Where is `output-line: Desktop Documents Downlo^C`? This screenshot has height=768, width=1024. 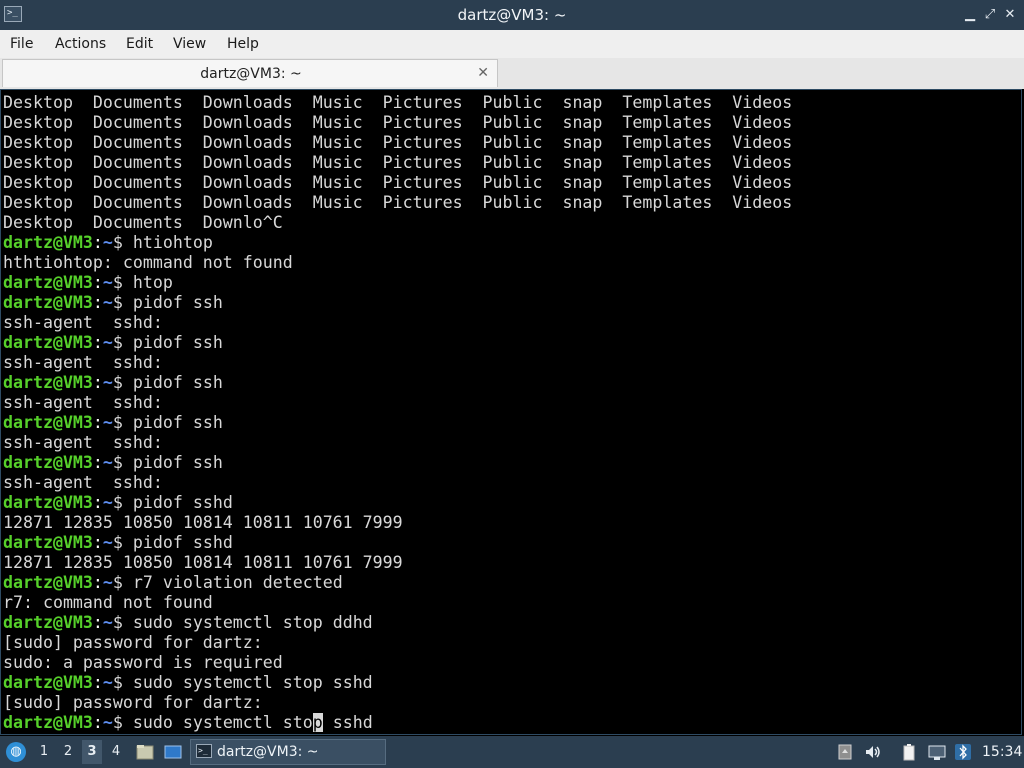
output-line: Desktop Documents Downlo^C is located at coordinates (397, 223).